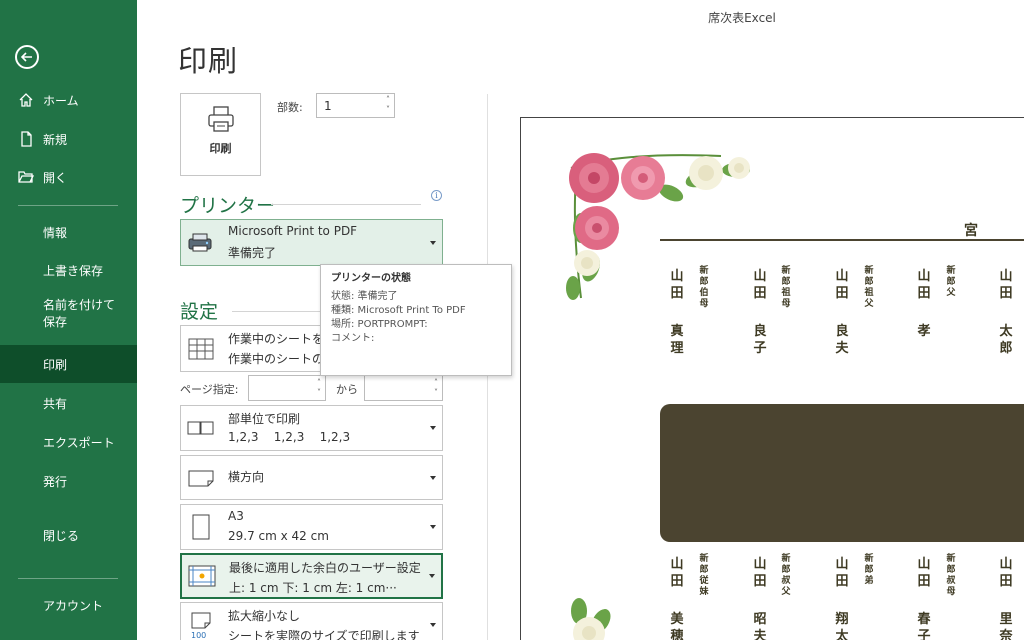 The width and height of the screenshot is (1024, 640). I want to click on sidebar-item-new: 新規, so click(68, 139).